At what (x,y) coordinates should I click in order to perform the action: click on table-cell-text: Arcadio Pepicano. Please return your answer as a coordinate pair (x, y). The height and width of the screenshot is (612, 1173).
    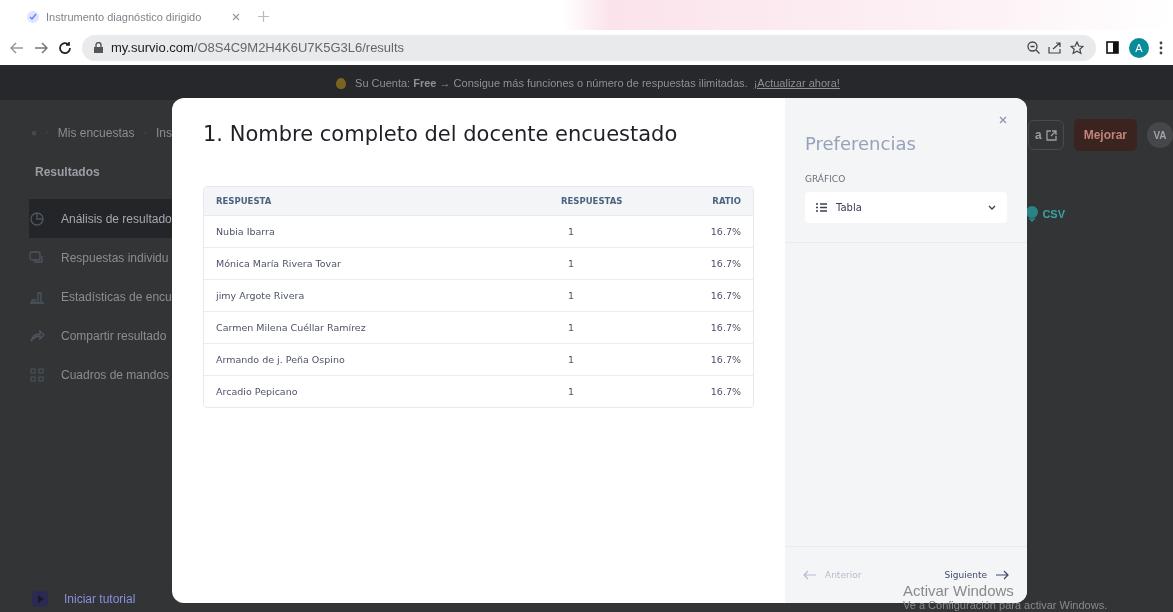
    Looking at the image, I should click on (257, 391).